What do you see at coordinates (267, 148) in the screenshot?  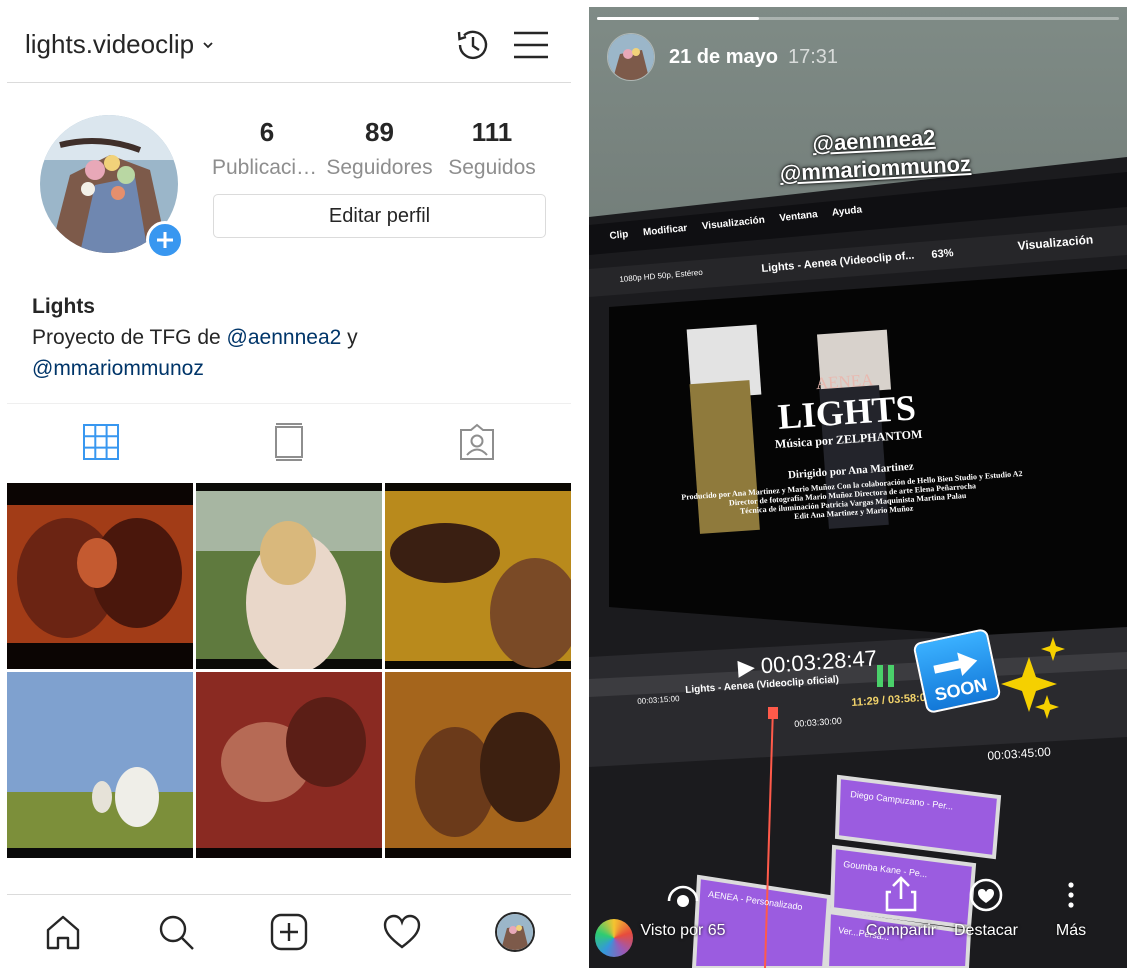 I see `stat-posts: 6 Publicaciones` at bounding box center [267, 148].